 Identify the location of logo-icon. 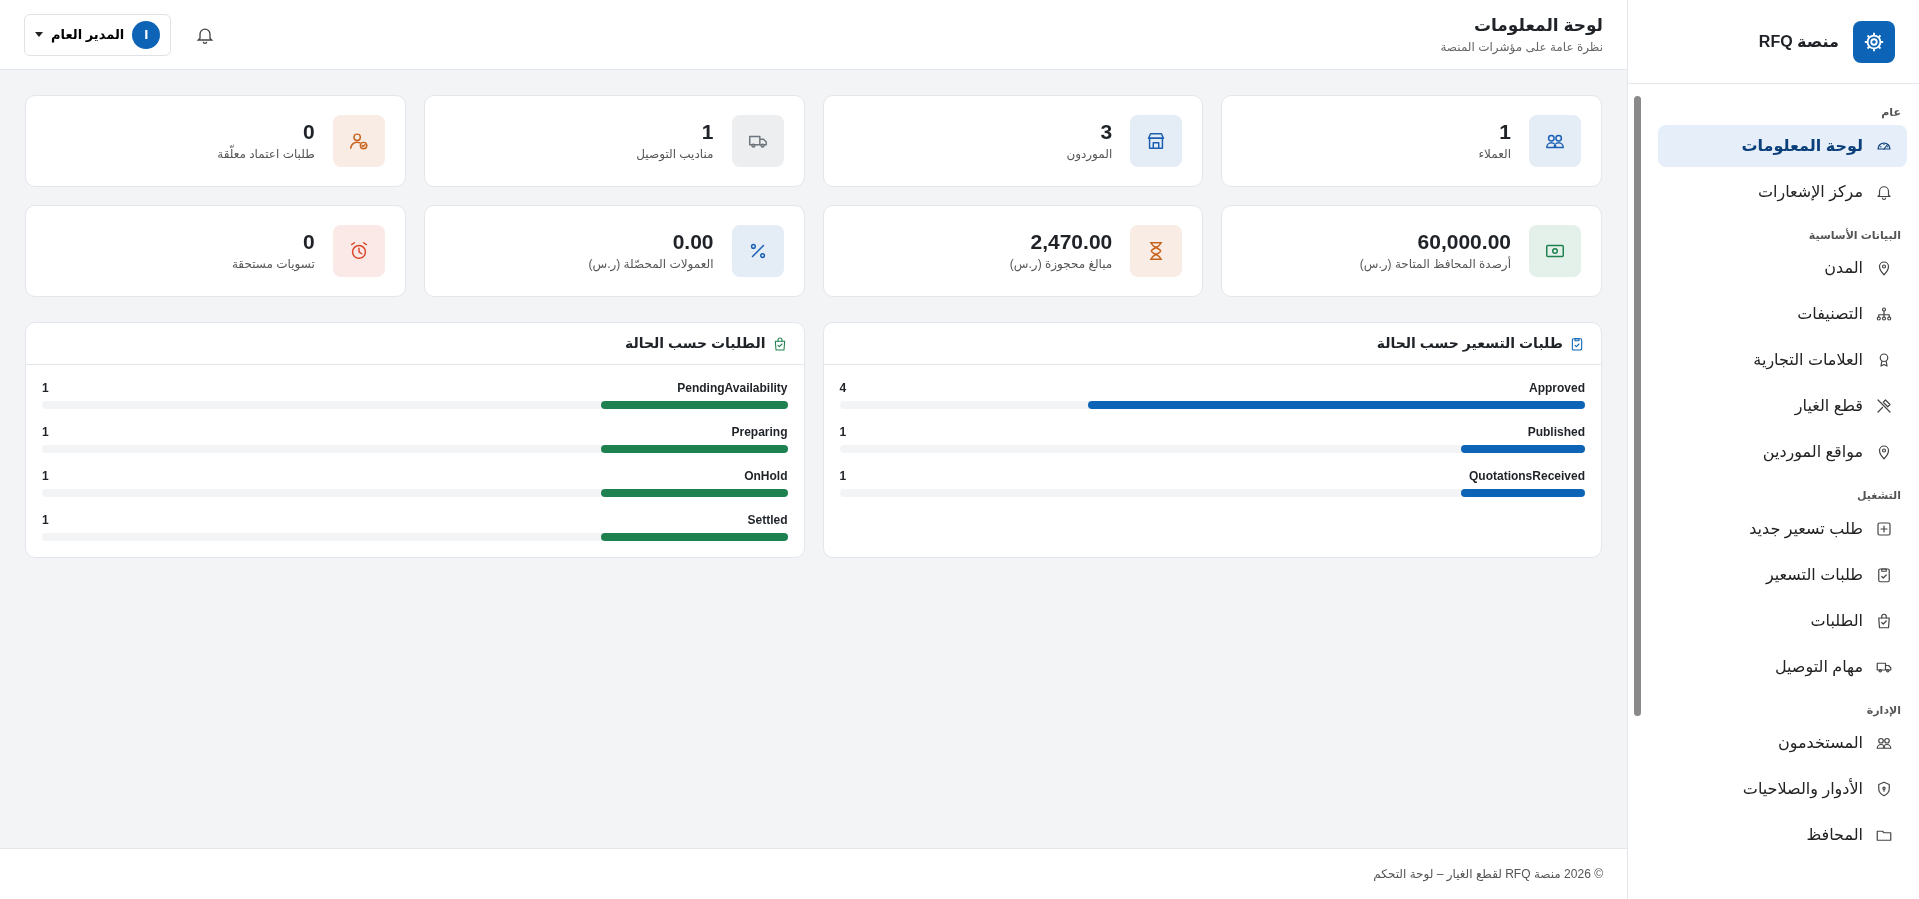
(1874, 41).